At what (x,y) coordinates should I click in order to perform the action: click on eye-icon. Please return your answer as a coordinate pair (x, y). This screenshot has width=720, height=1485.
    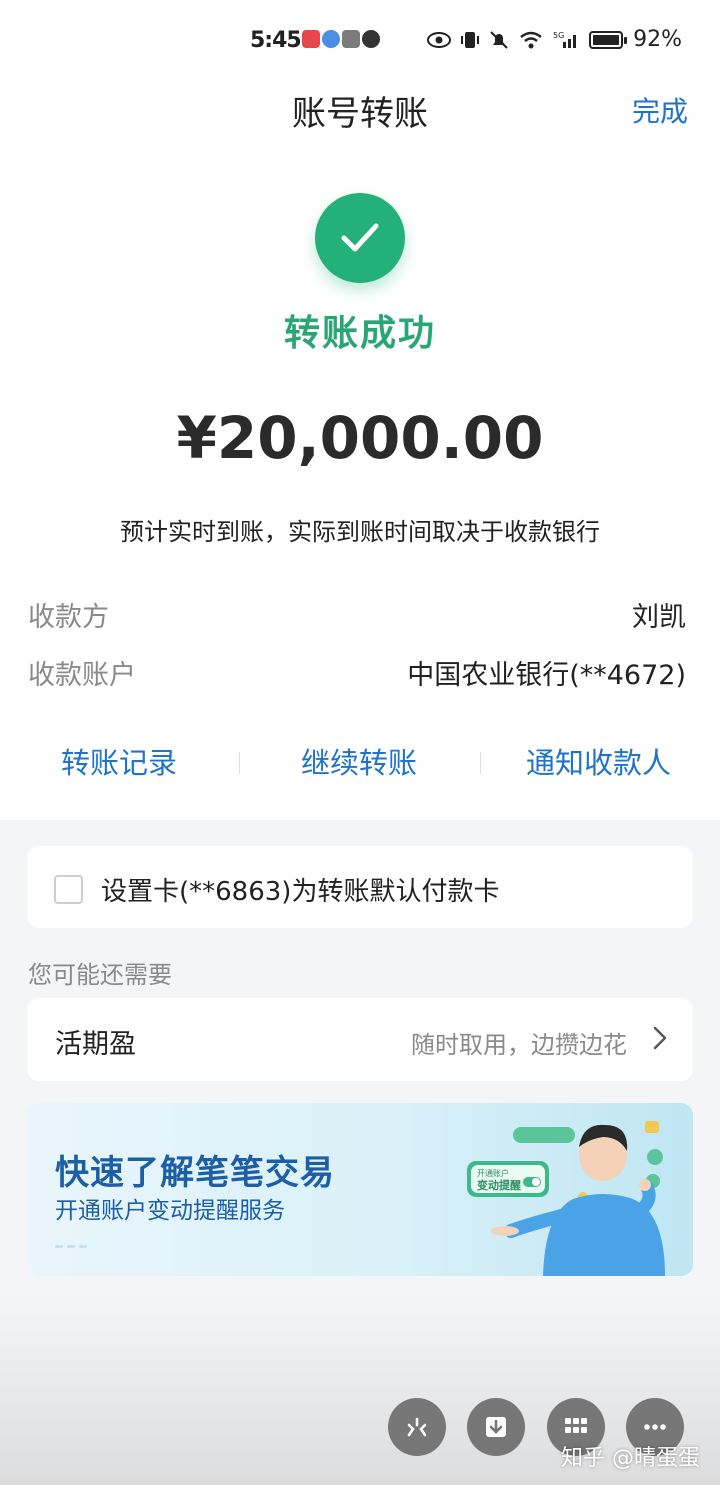
    Looking at the image, I should click on (439, 39).